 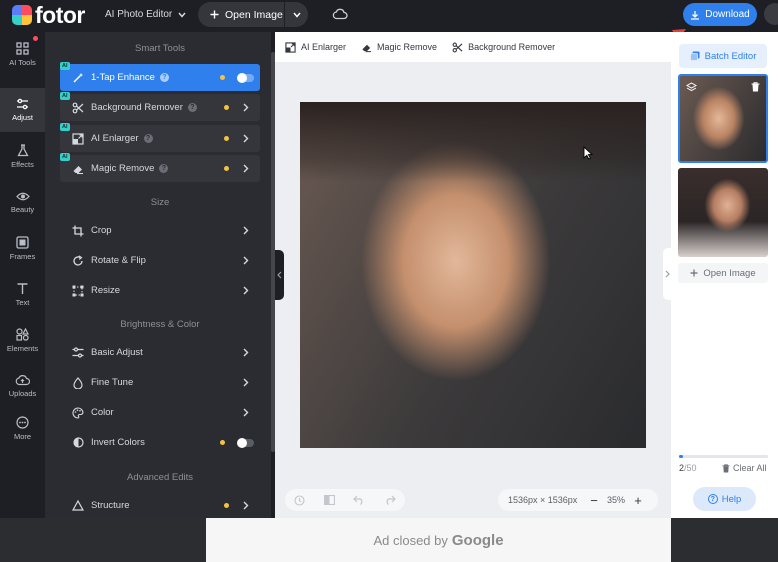 What do you see at coordinates (457, 47) in the screenshot?
I see `scissors-icon` at bounding box center [457, 47].